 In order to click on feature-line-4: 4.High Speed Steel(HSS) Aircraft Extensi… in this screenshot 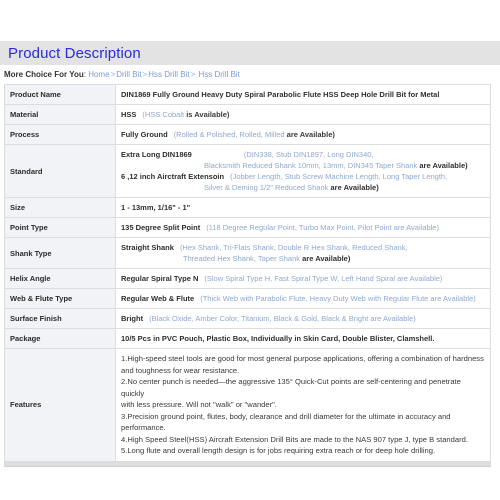, I will do `click(294, 439)`.